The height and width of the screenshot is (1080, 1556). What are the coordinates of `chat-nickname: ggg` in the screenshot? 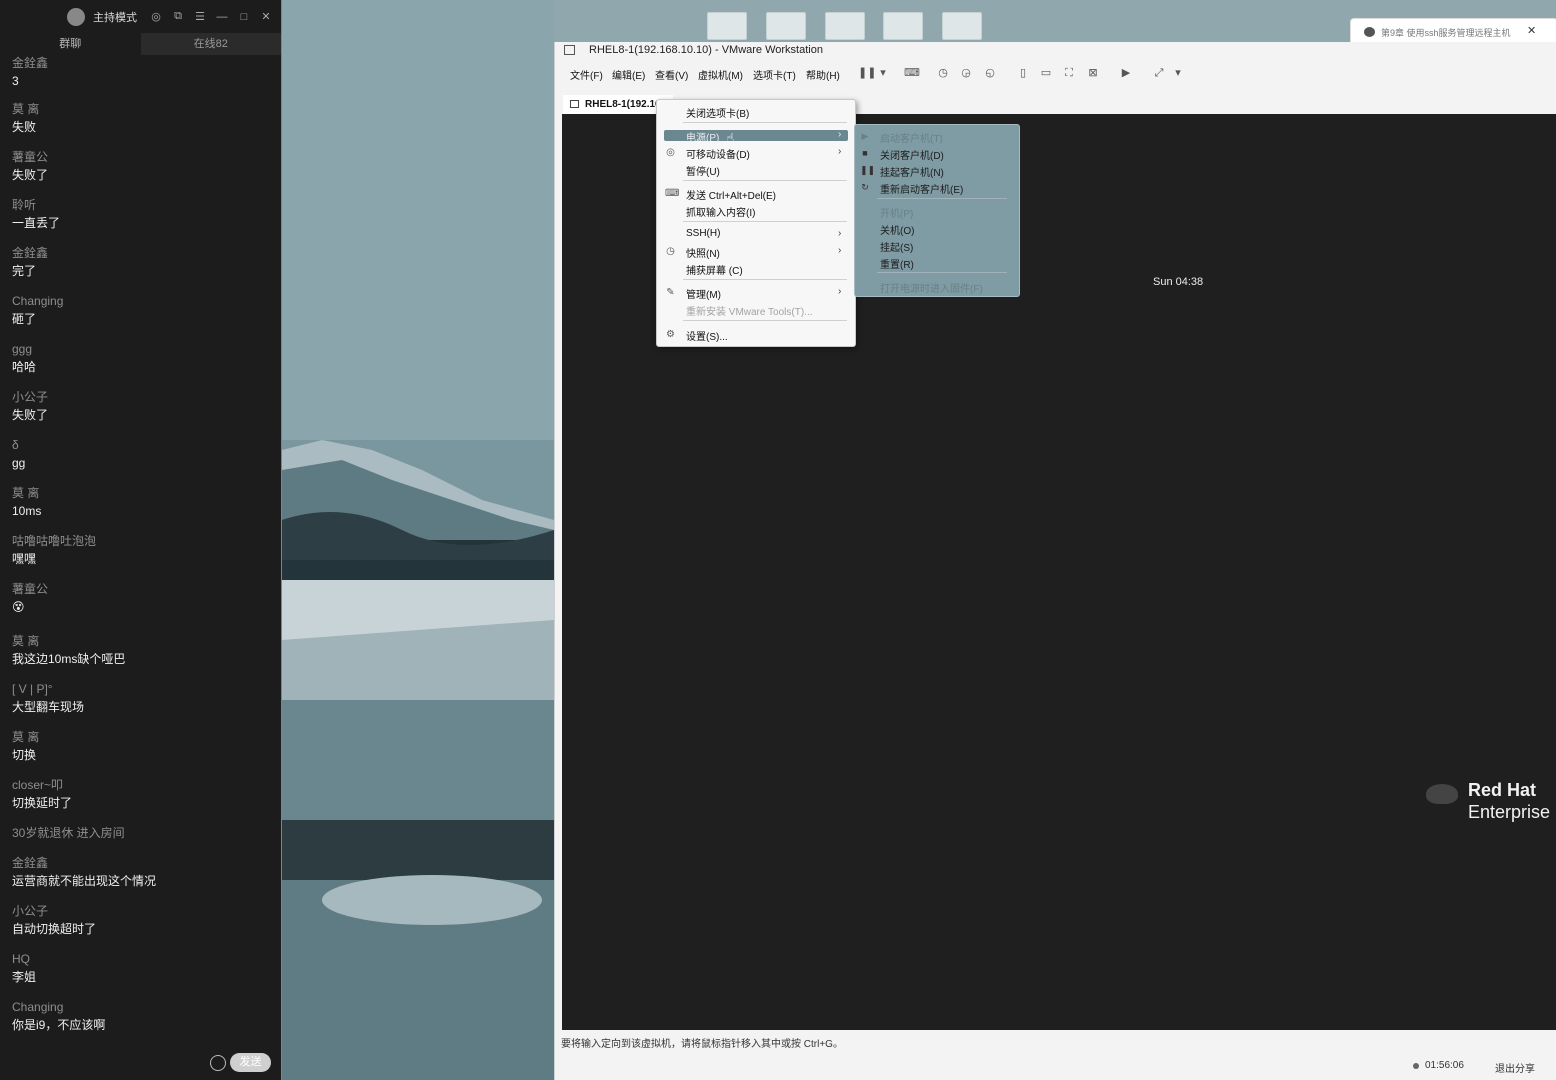 It's located at (143, 349).